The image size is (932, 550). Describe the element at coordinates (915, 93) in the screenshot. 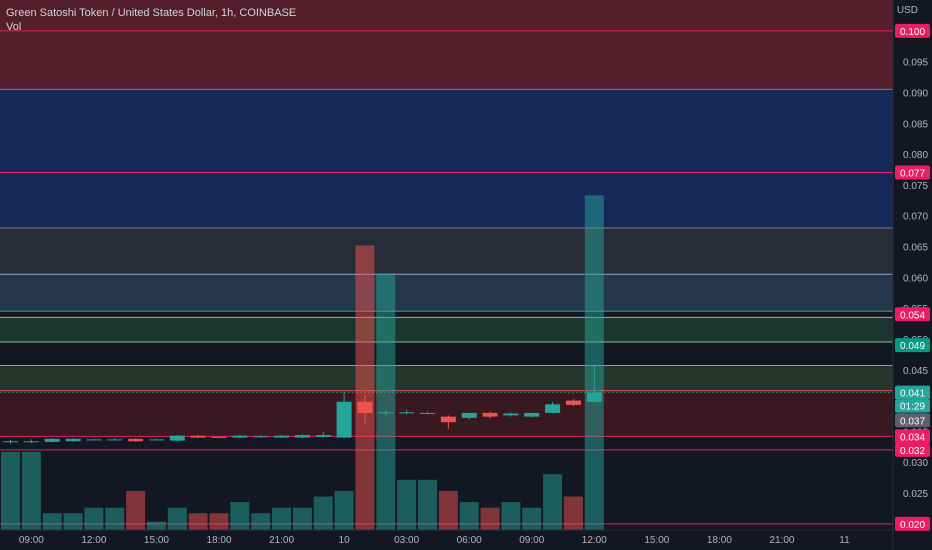

I see `y-tick-label: 0.090` at that location.